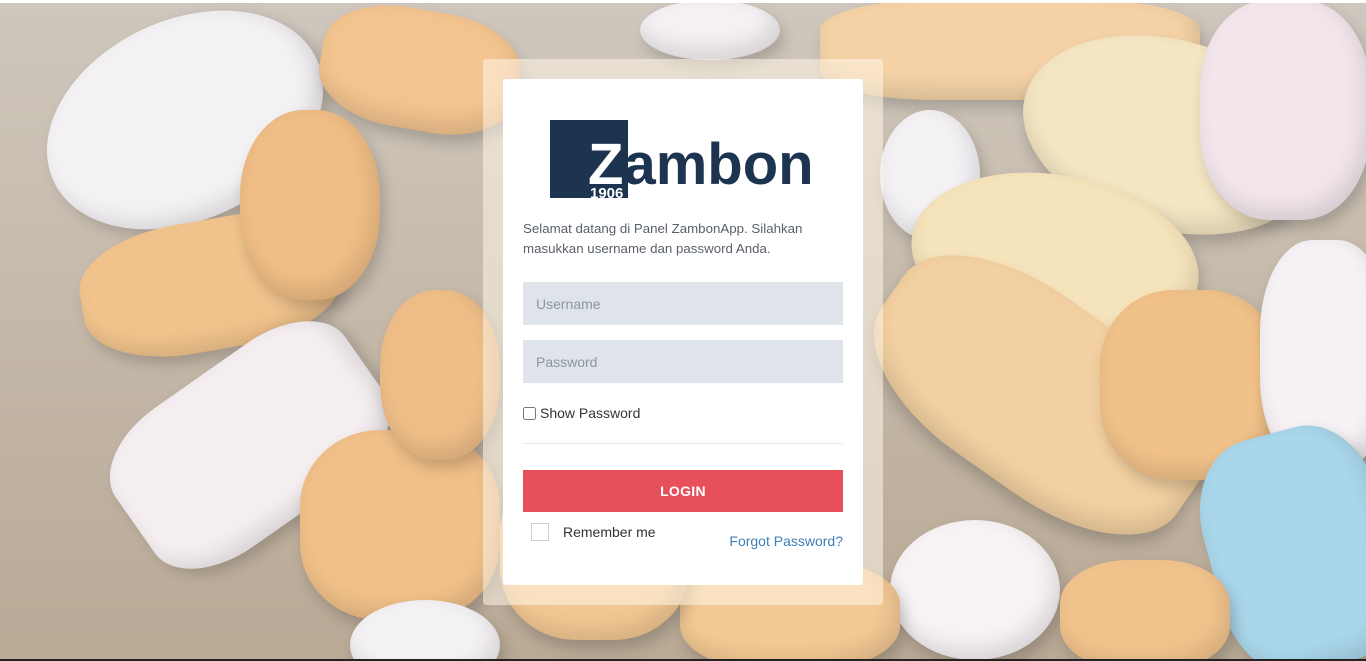 This screenshot has width=1366, height=661. I want to click on forgot-password-link: Forgot Password?, so click(786, 541).